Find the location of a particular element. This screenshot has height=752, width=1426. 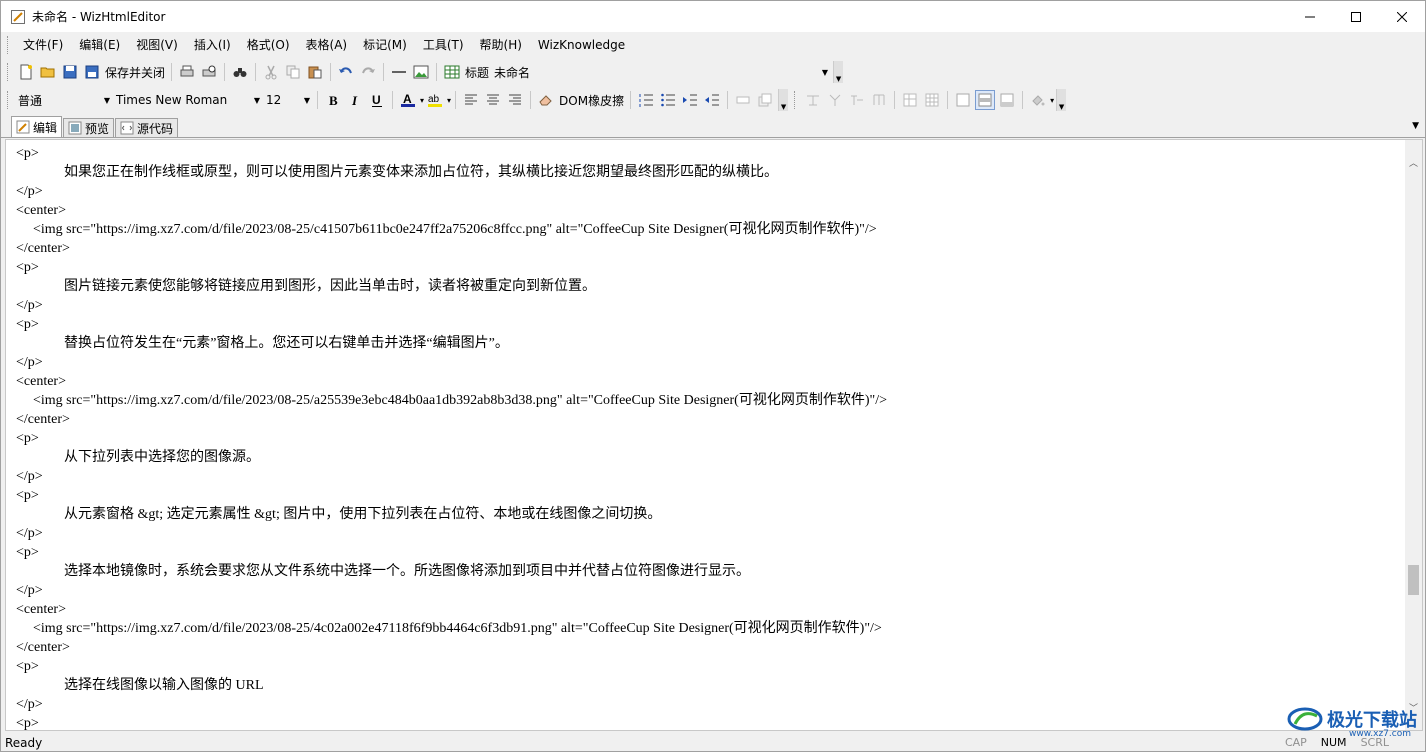

insert-column-icon is located at coordinates (879, 99).